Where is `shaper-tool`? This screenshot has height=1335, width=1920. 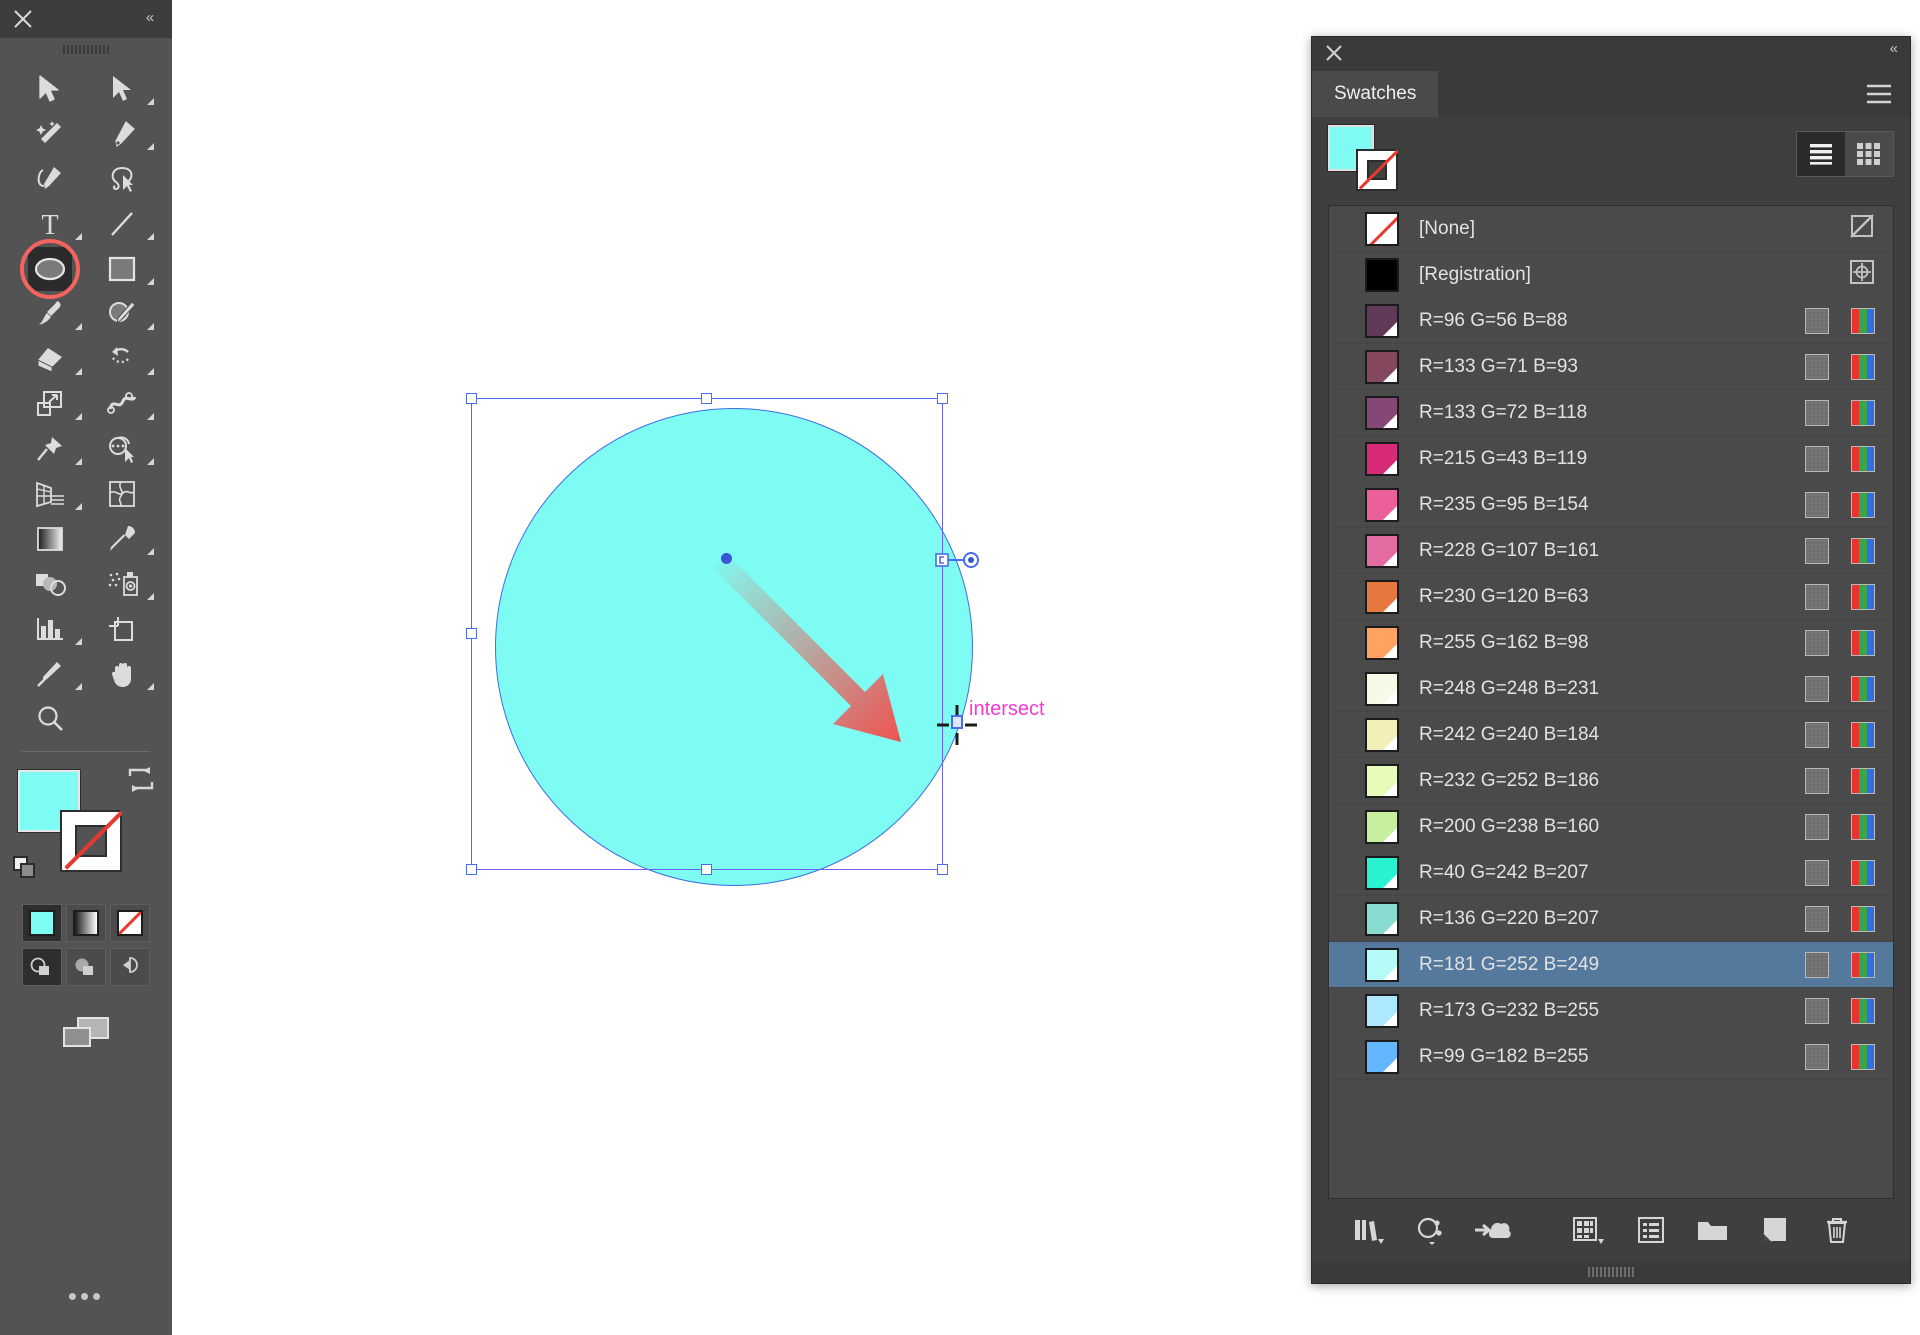 shaper-tool is located at coordinates (122, 313).